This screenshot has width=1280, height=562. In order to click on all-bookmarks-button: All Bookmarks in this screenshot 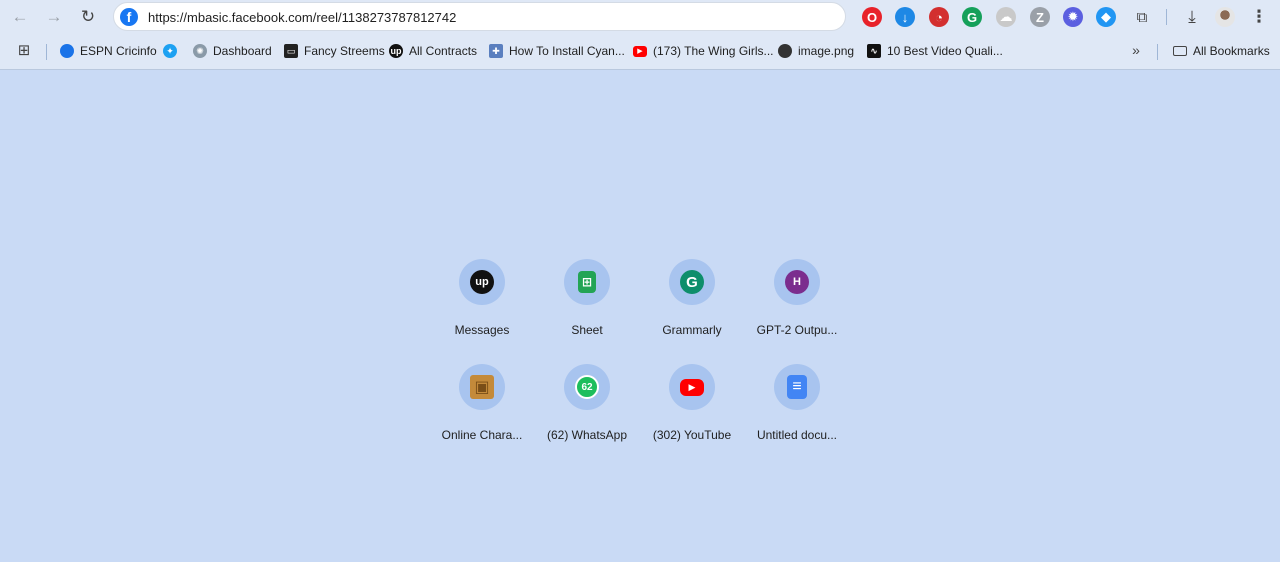, I will do `click(1221, 51)`.